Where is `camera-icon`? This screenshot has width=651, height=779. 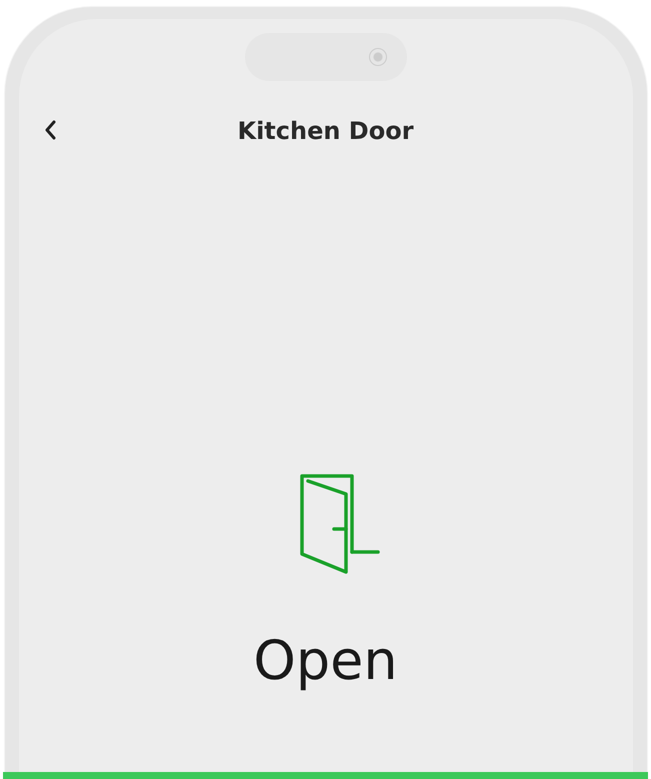 camera-icon is located at coordinates (377, 57).